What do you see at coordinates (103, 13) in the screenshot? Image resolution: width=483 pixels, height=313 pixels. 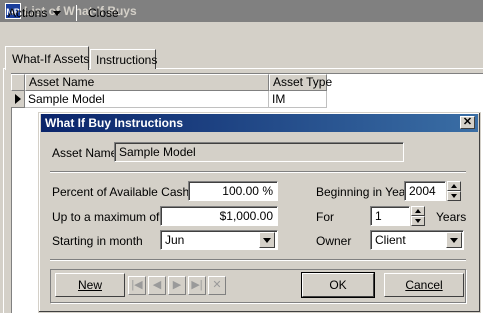 I see `close-menu: Close` at bounding box center [103, 13].